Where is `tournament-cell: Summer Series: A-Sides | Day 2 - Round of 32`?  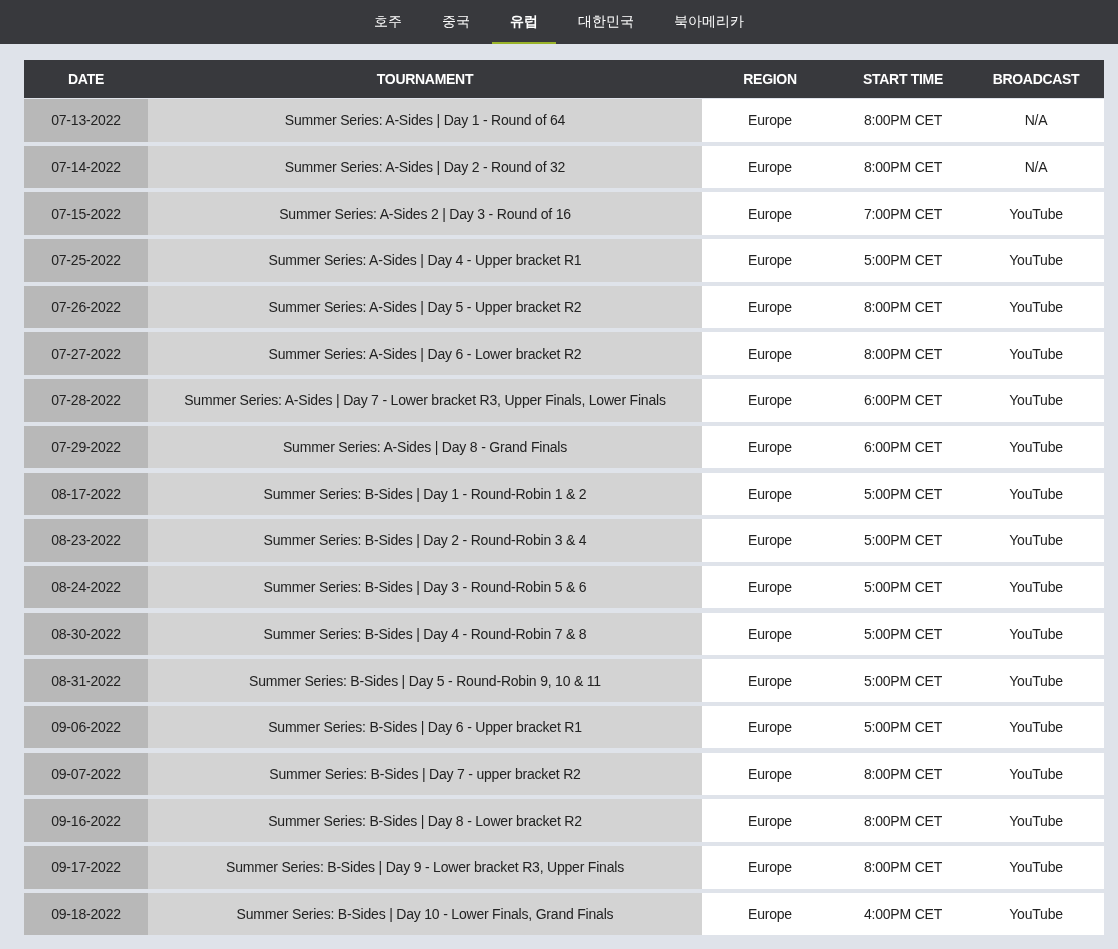
tournament-cell: Summer Series: A-Sides | Day 2 - Round of 32 is located at coordinates (425, 167).